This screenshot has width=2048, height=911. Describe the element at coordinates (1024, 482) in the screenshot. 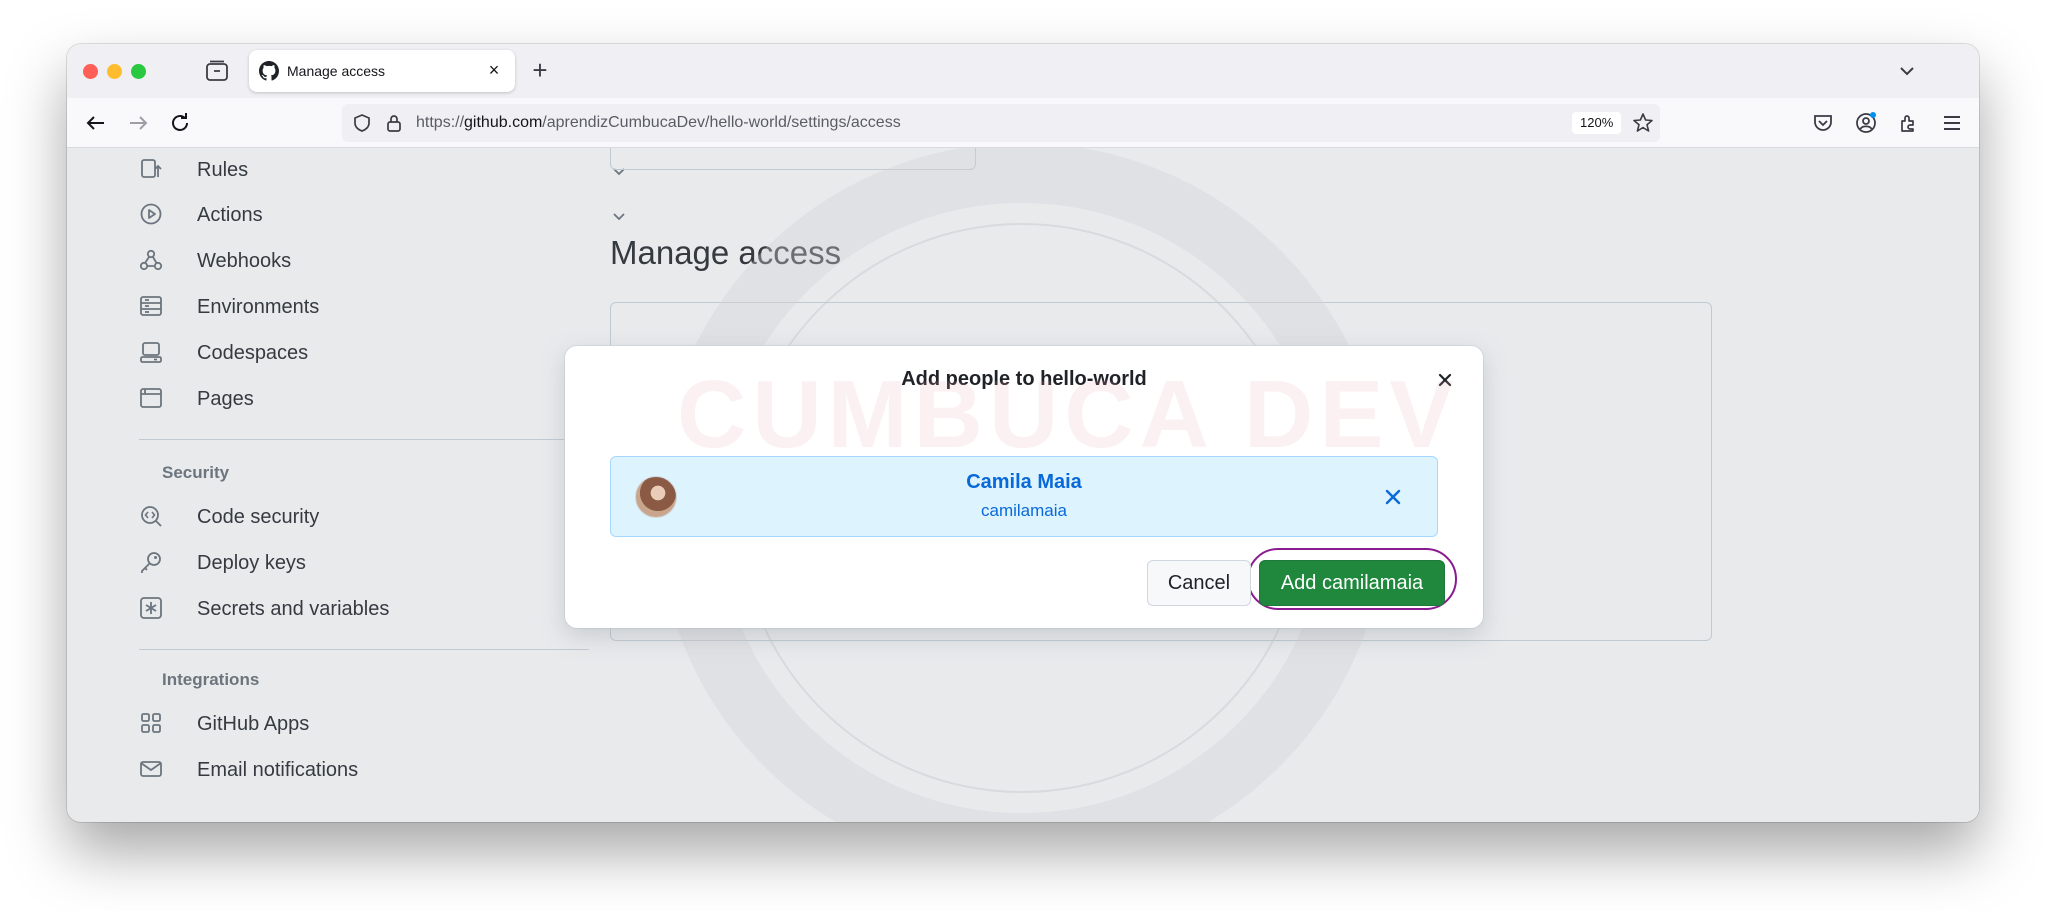

I see `user-full-name: Camila Maia` at that location.